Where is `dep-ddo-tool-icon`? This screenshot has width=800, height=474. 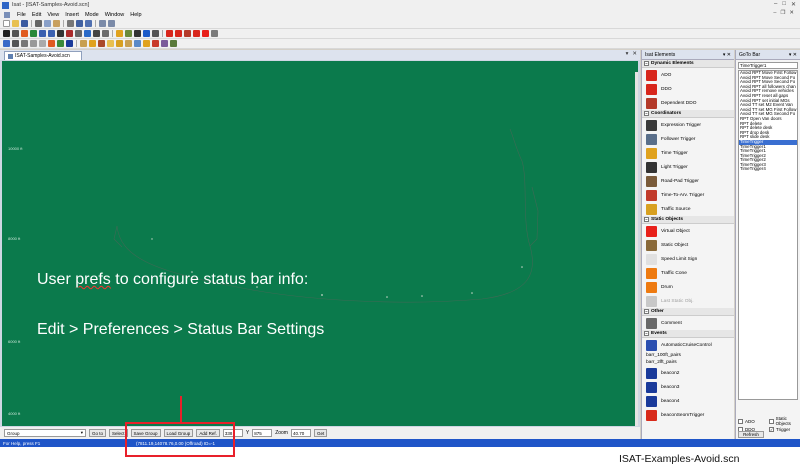 dep-ddo-tool-icon is located at coordinates (187, 33).